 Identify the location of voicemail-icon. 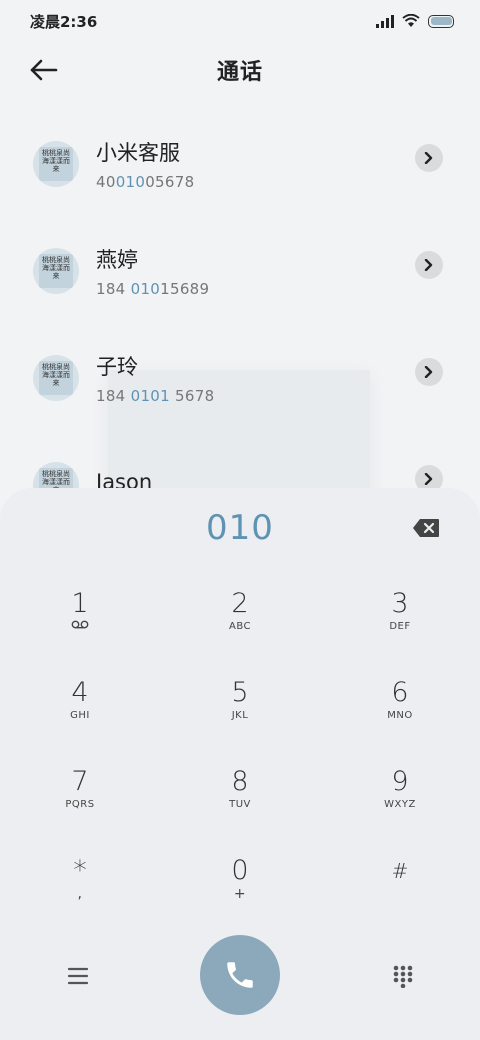
(80, 624).